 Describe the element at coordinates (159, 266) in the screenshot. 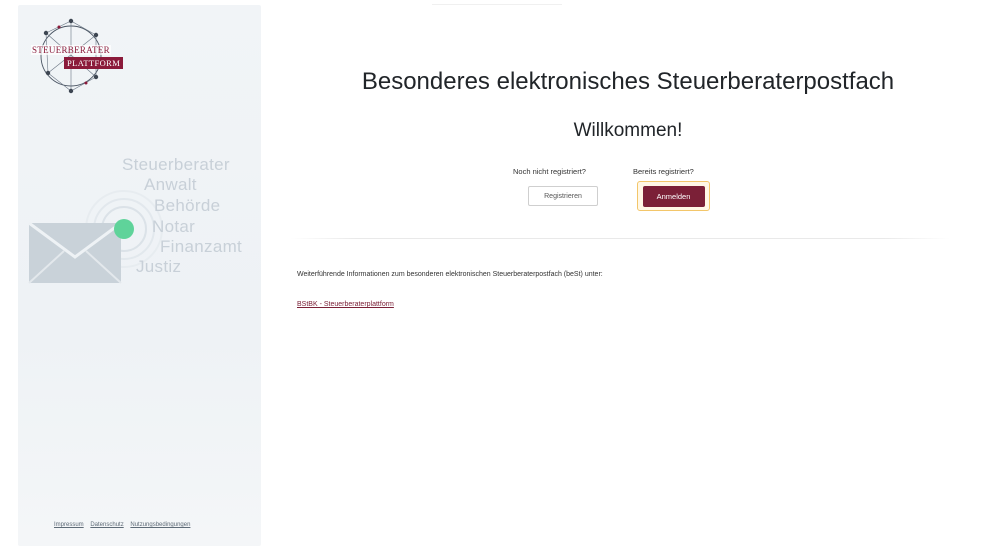

I see `illustration-word: Justiz` at that location.